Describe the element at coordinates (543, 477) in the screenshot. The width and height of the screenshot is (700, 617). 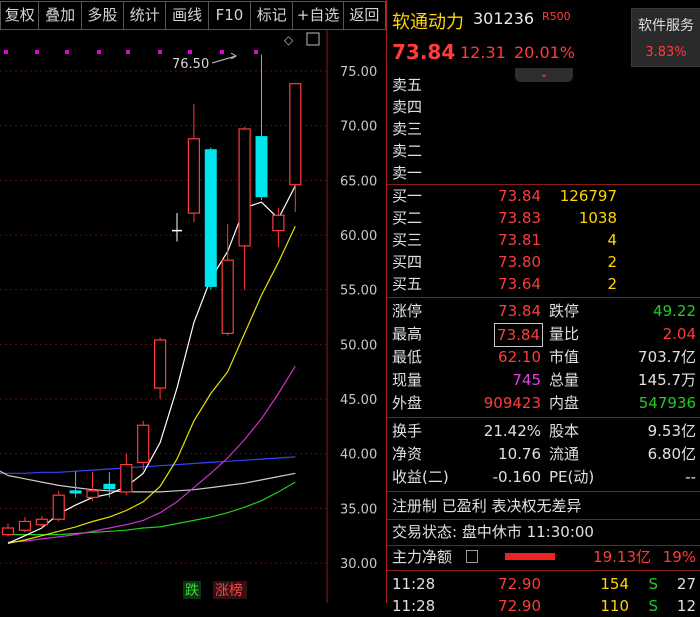
I see `fund-row: 收益(二) -0.160 PE(动) --` at that location.